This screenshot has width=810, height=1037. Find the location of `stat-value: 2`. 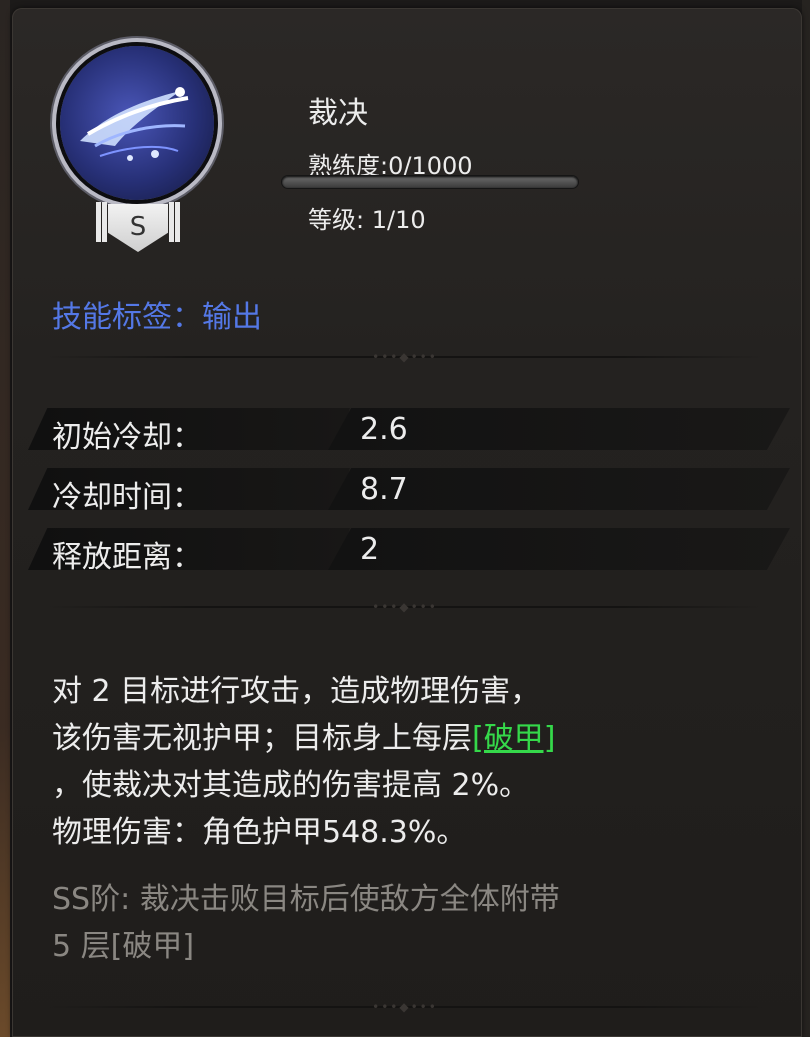

stat-value: 2 is located at coordinates (370, 549).